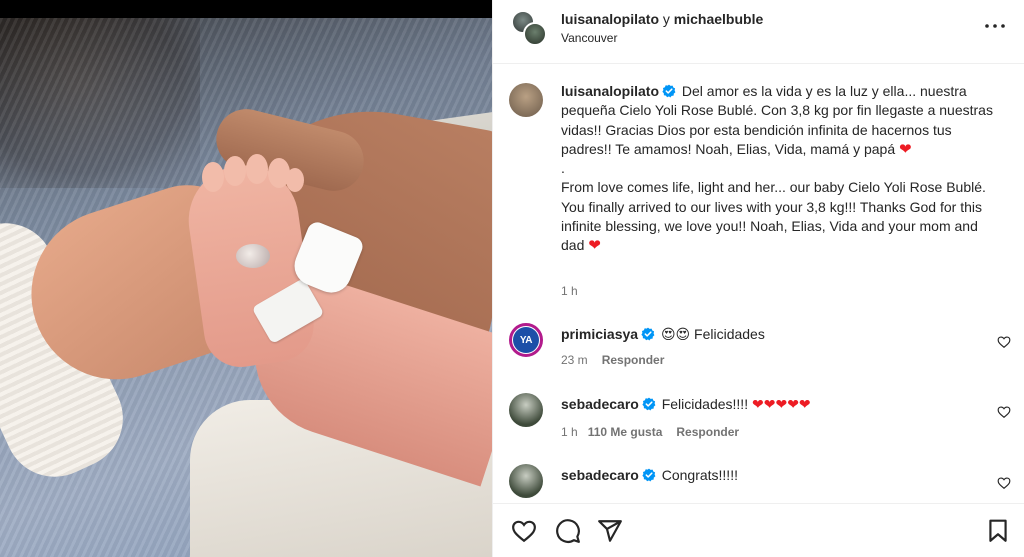 This screenshot has width=1024, height=557. Describe the element at coordinates (610, 19) in the screenshot. I see `author-link: luisanalopilato` at that location.